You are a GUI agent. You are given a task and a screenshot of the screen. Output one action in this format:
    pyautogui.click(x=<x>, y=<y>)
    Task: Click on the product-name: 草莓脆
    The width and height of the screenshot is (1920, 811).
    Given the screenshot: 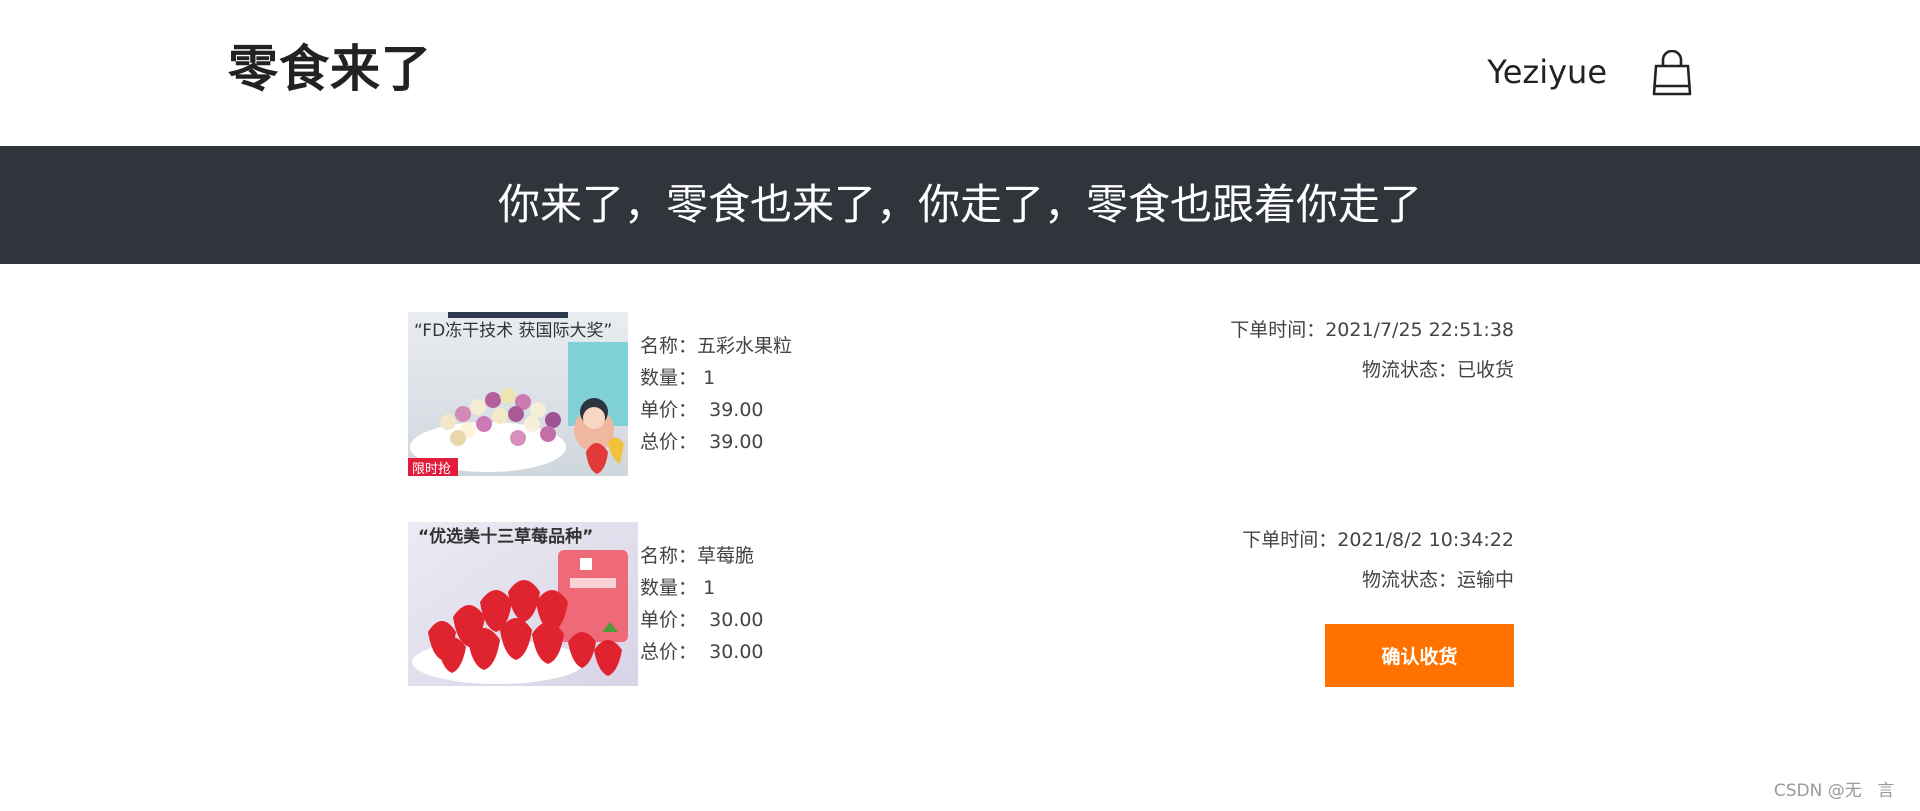 What is the action you would take?
    pyautogui.click(x=726, y=556)
    